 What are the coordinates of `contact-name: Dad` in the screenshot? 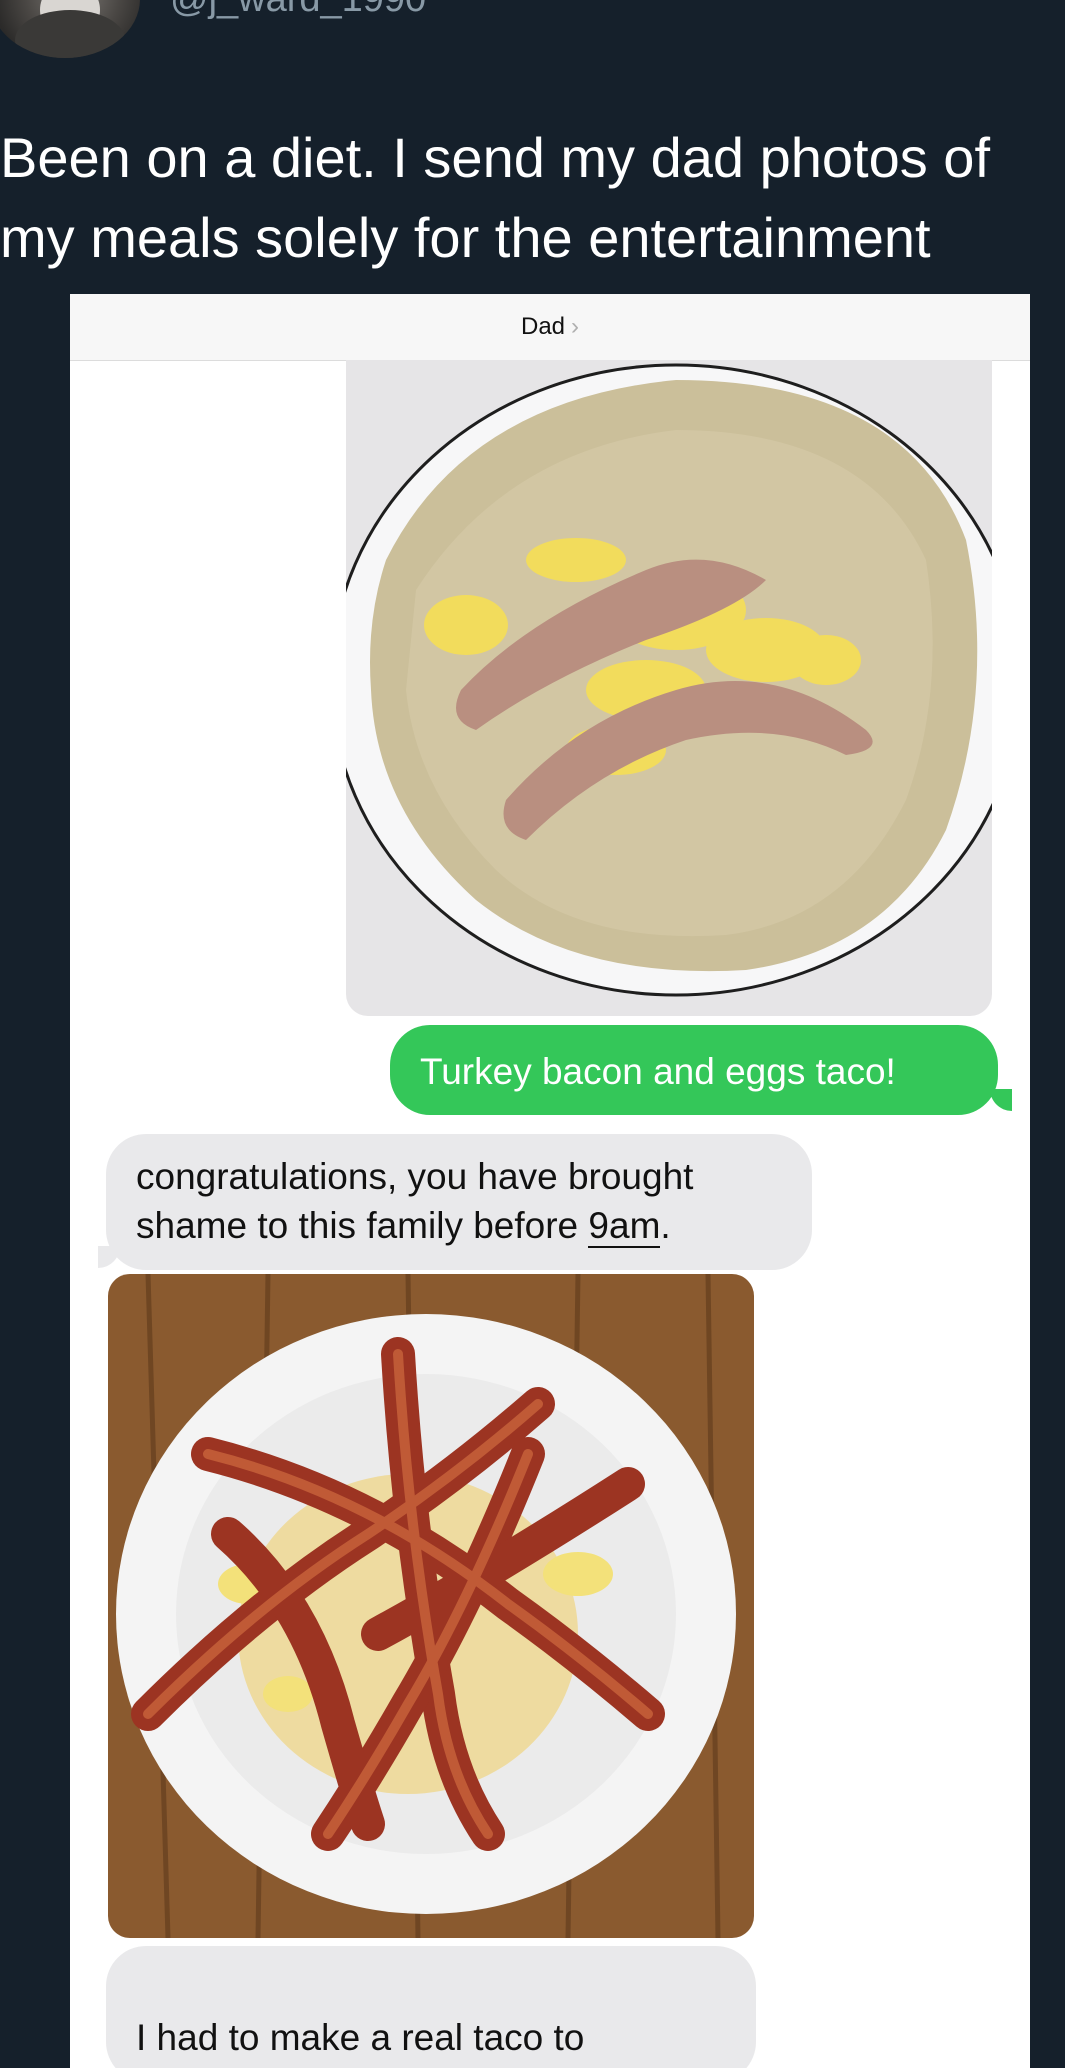 It's located at (543, 326).